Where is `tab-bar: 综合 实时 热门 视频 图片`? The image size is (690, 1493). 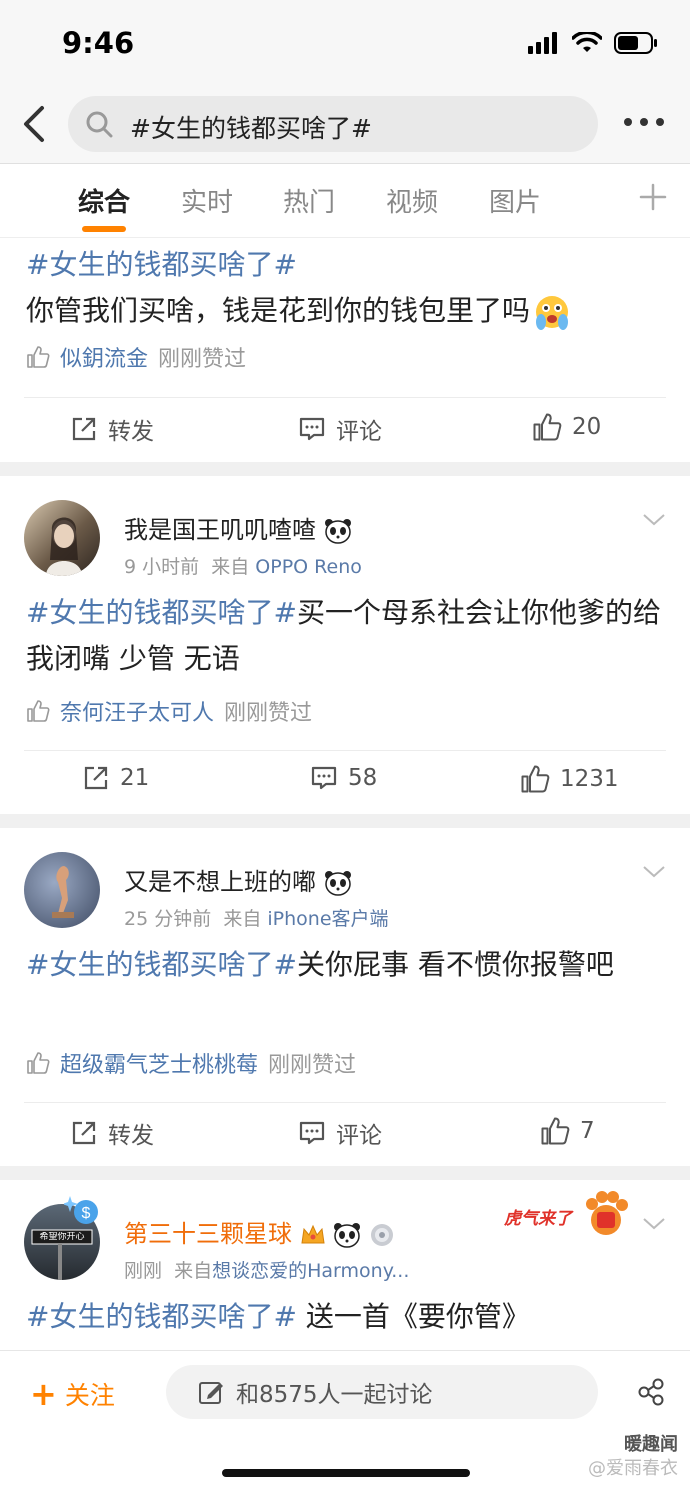 tab-bar: 综合 实时 热门 视频 图片 is located at coordinates (345, 201).